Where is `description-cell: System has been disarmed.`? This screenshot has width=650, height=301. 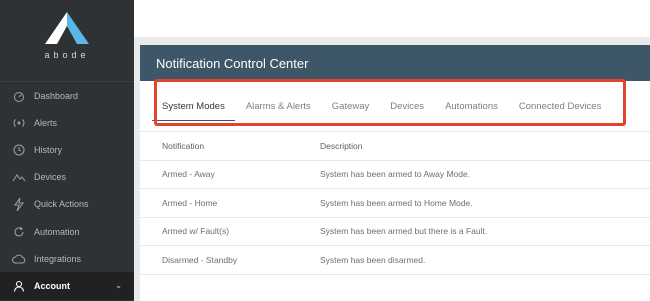
description-cell: System has been disarmed. is located at coordinates (373, 259).